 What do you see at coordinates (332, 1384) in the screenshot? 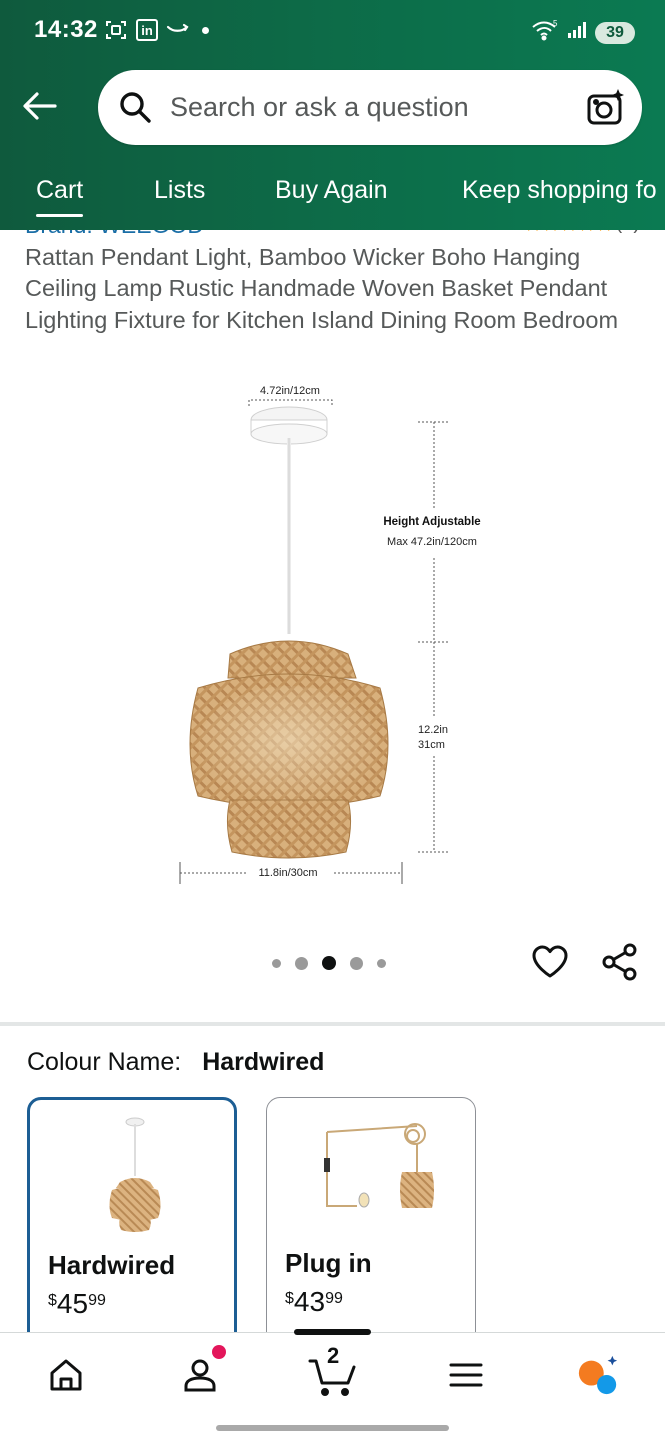
I see `bottom-navigation: 2` at bounding box center [332, 1384].